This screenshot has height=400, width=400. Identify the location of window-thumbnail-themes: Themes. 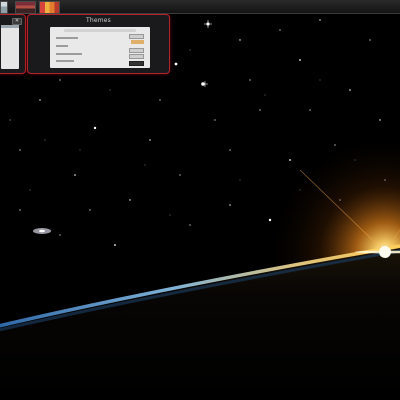
(98, 44).